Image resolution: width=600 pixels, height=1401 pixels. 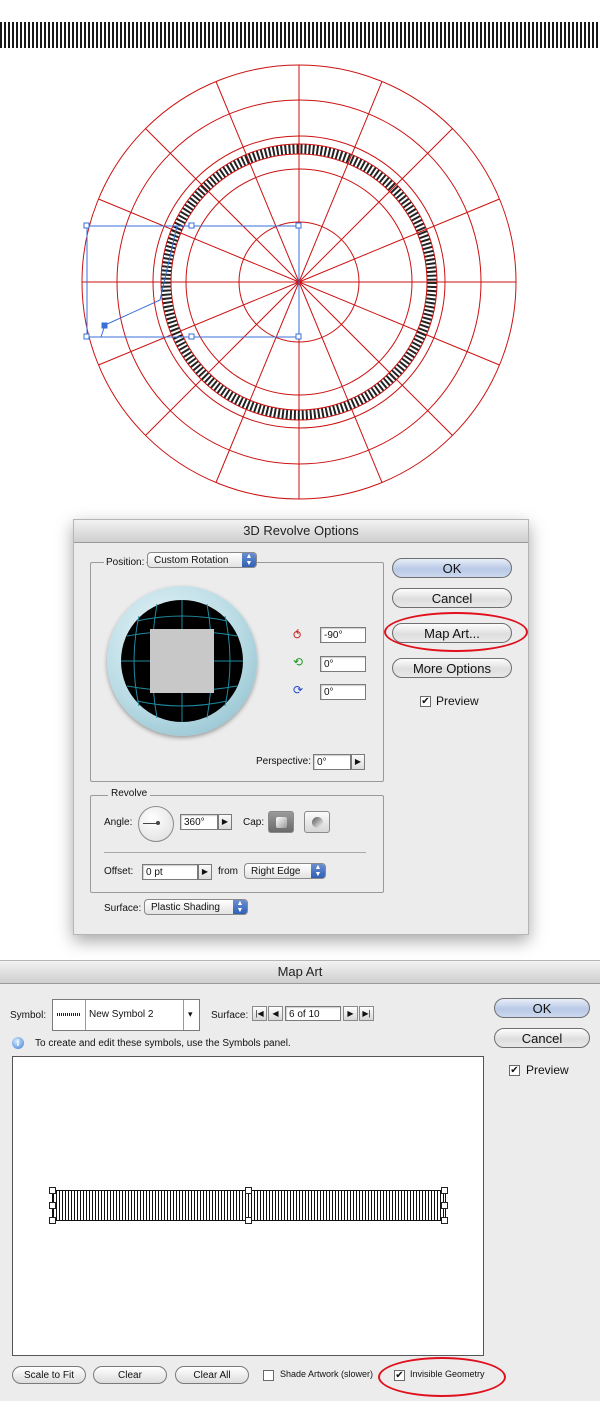 I want to click on previous-surface-button: ◀, so click(x=275, y=1013).